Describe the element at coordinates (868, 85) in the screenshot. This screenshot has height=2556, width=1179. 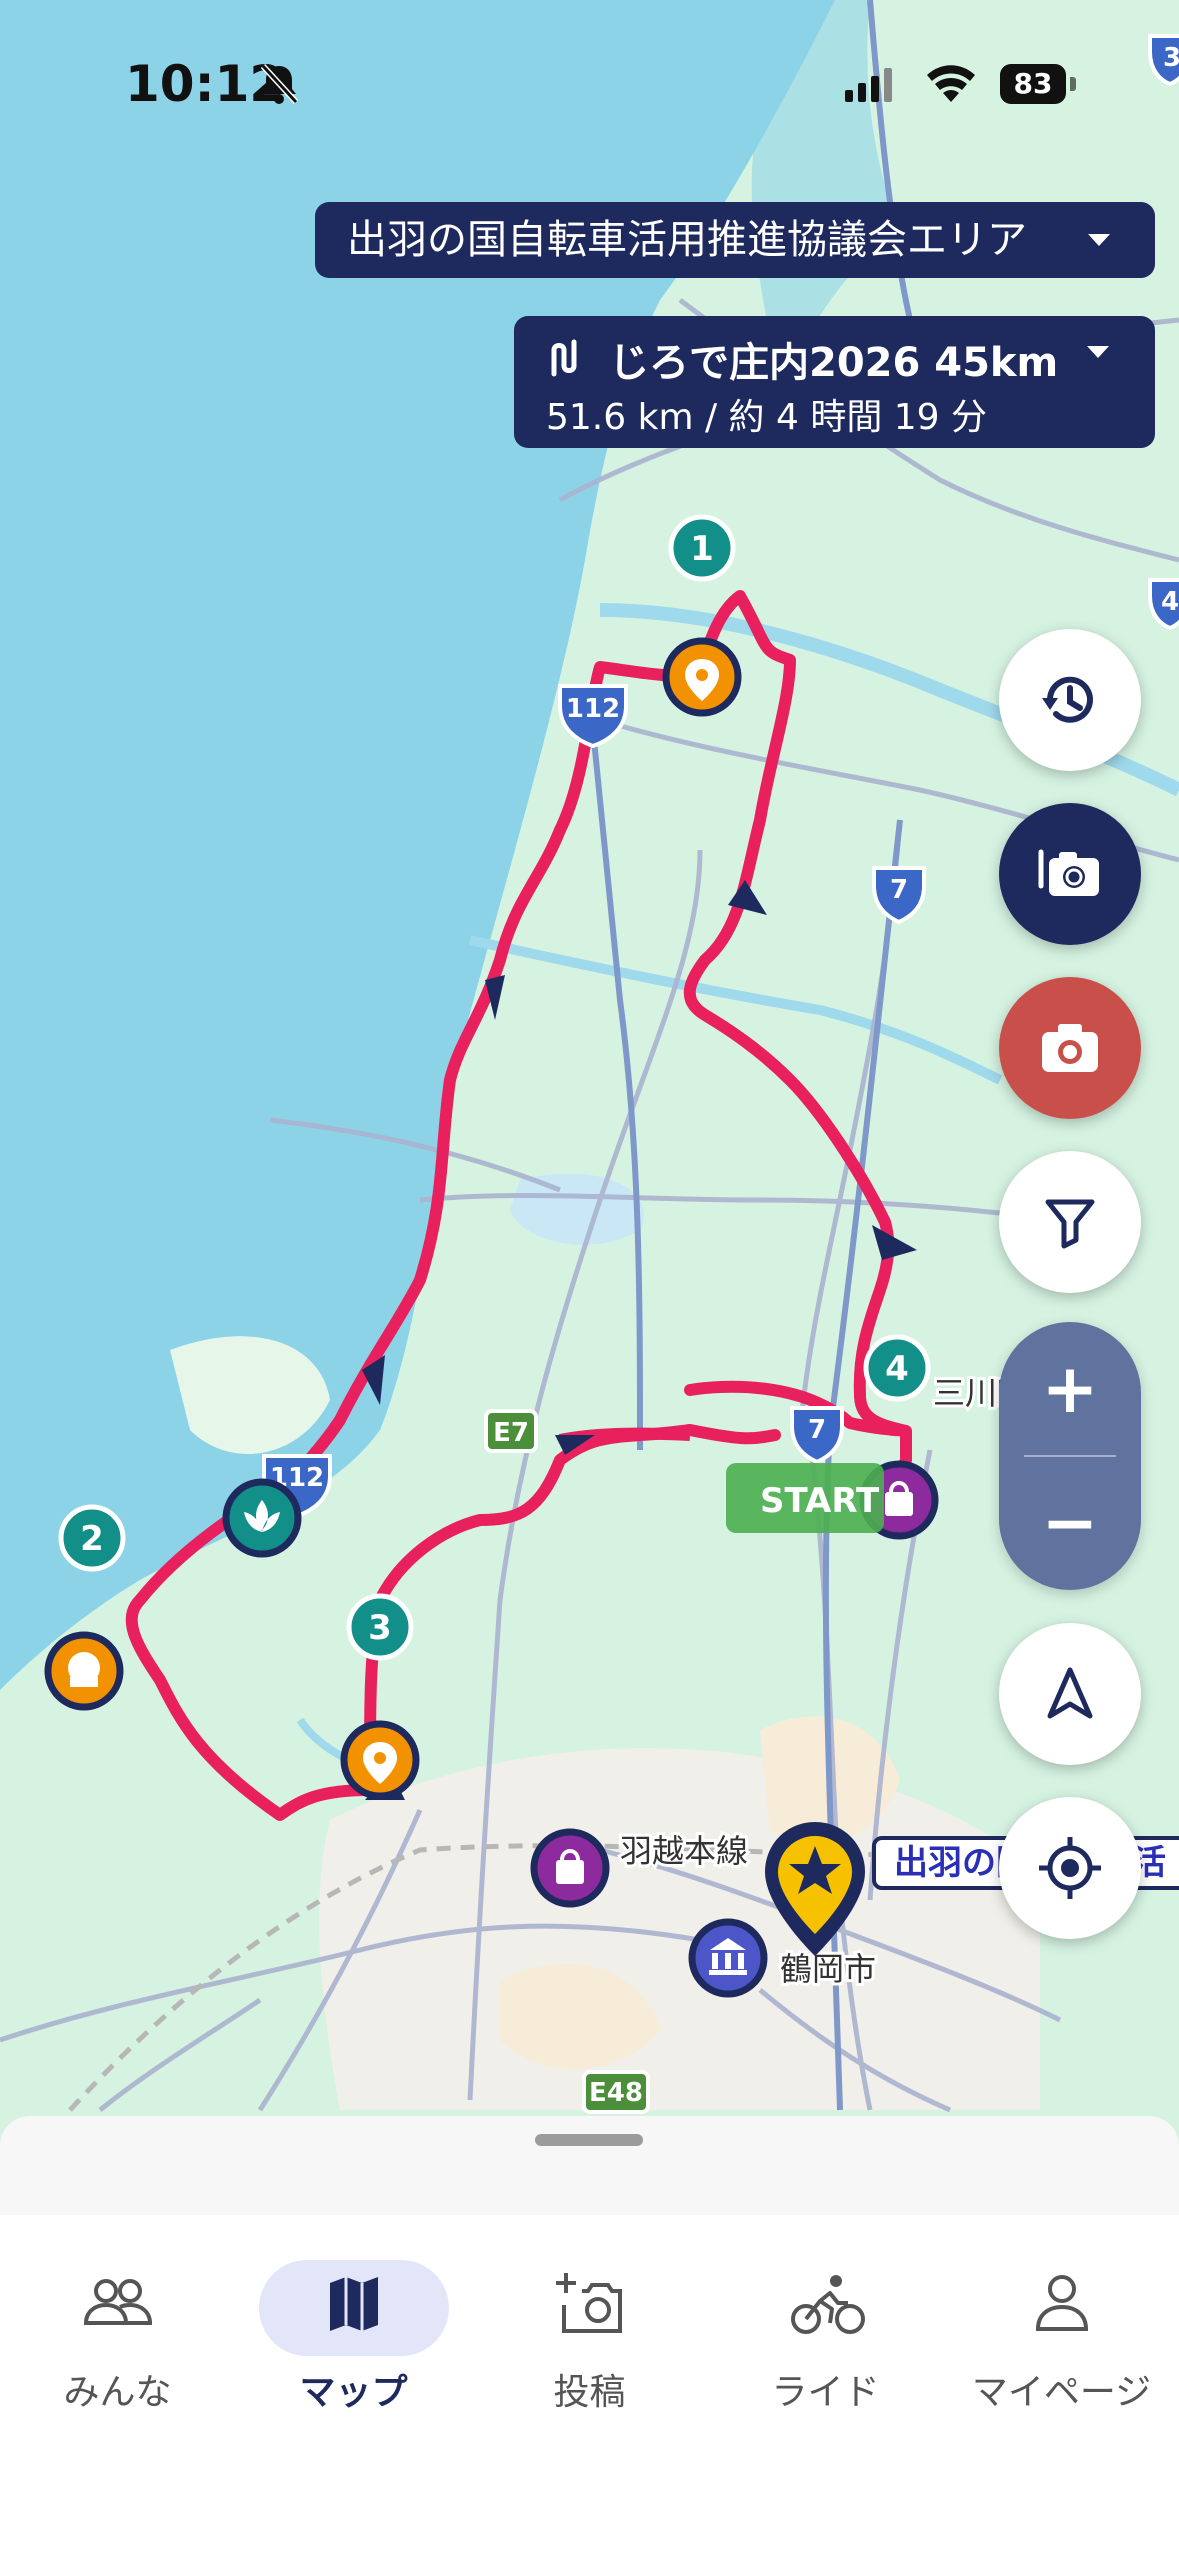
I see `cellular-signal-icon` at that location.